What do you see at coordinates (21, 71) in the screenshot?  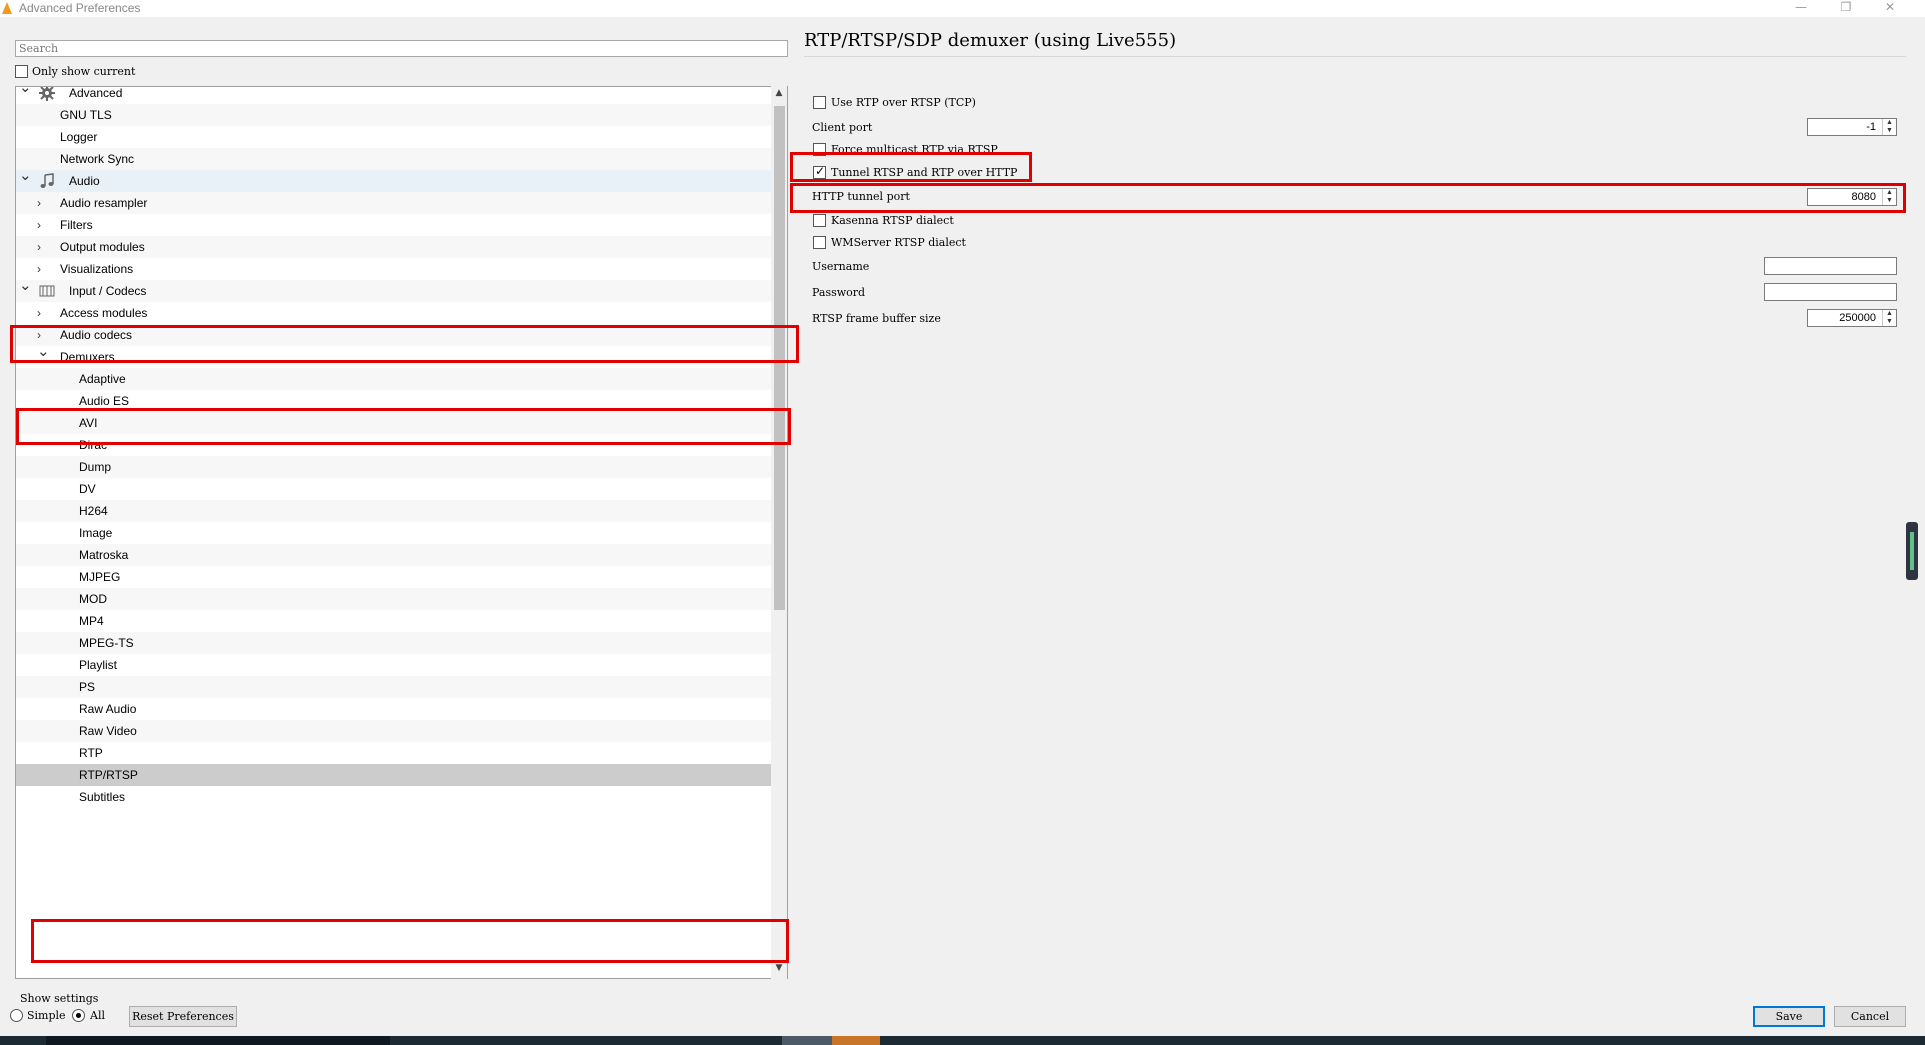 I see `only-show-current-checkbox` at bounding box center [21, 71].